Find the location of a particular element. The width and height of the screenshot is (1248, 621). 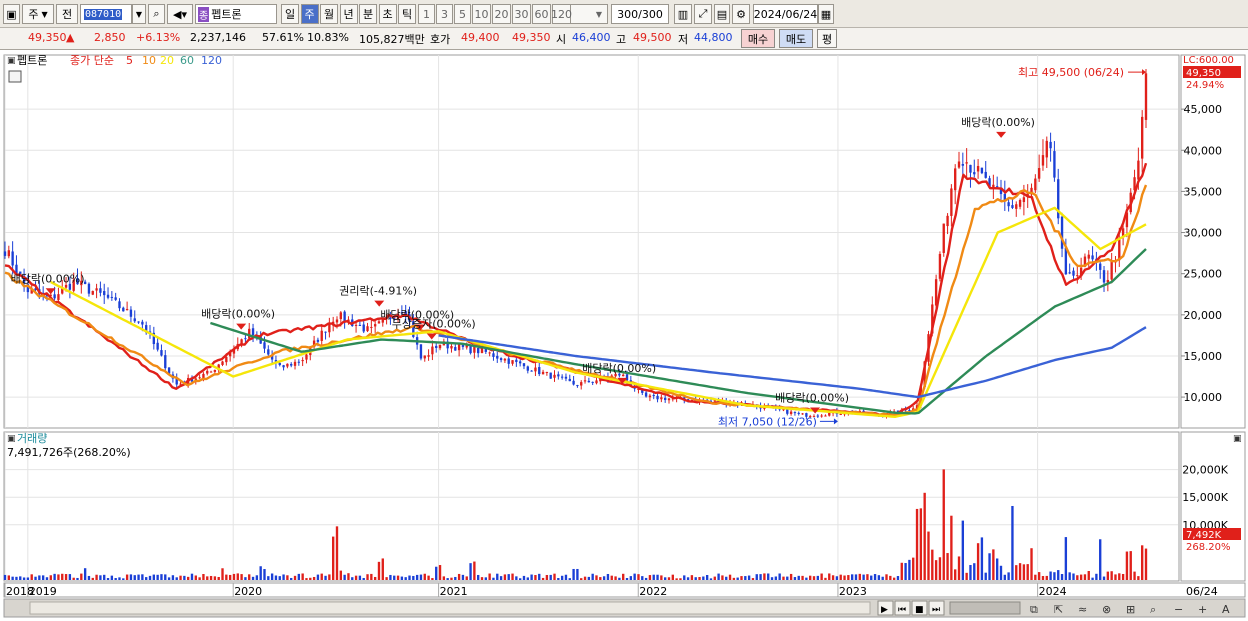

legend-ma-60: 60 is located at coordinates (187, 60).